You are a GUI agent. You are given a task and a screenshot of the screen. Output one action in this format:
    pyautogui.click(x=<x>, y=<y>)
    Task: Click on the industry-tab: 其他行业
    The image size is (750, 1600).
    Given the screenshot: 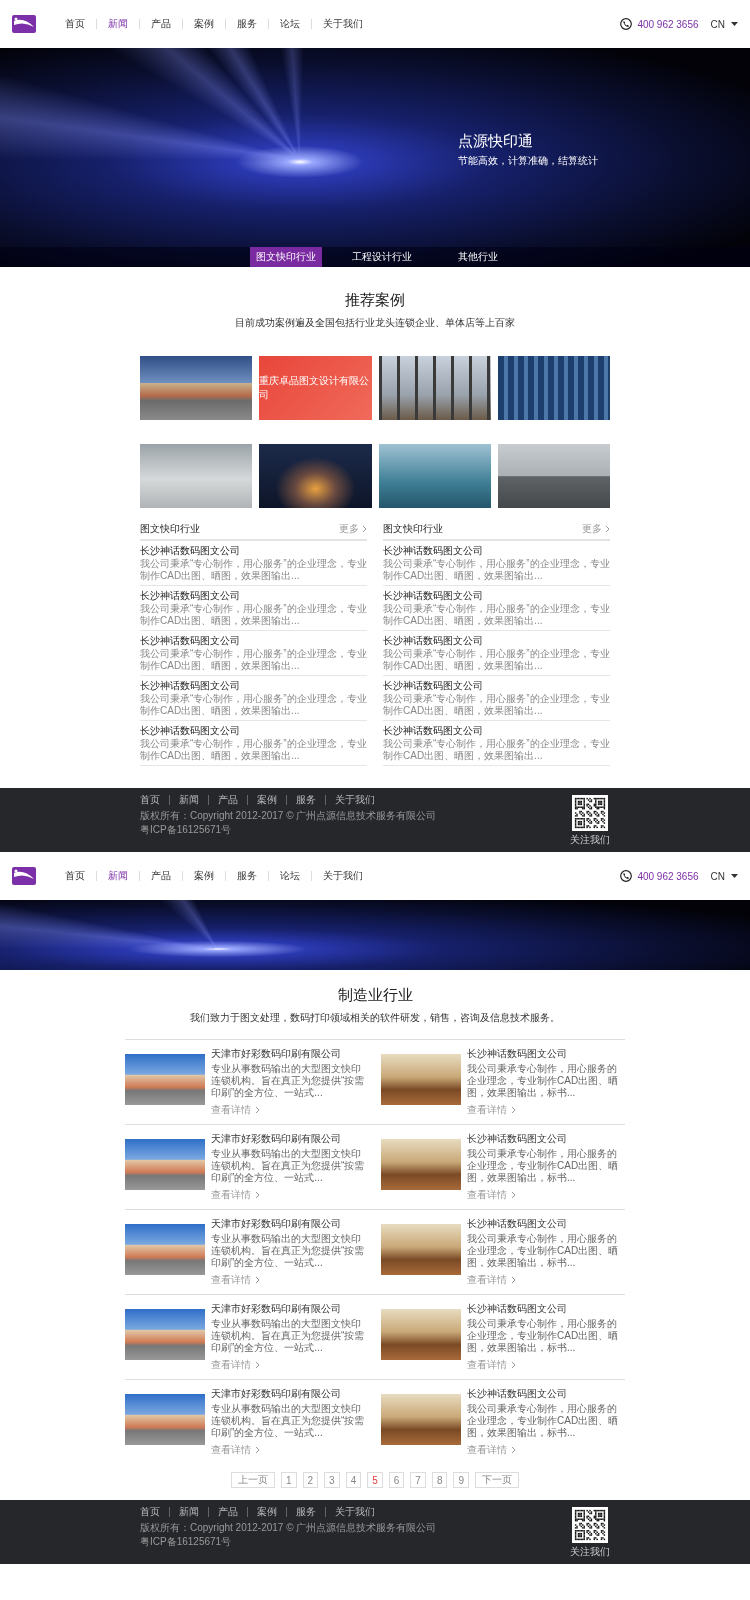 What is the action you would take?
    pyautogui.click(x=478, y=257)
    